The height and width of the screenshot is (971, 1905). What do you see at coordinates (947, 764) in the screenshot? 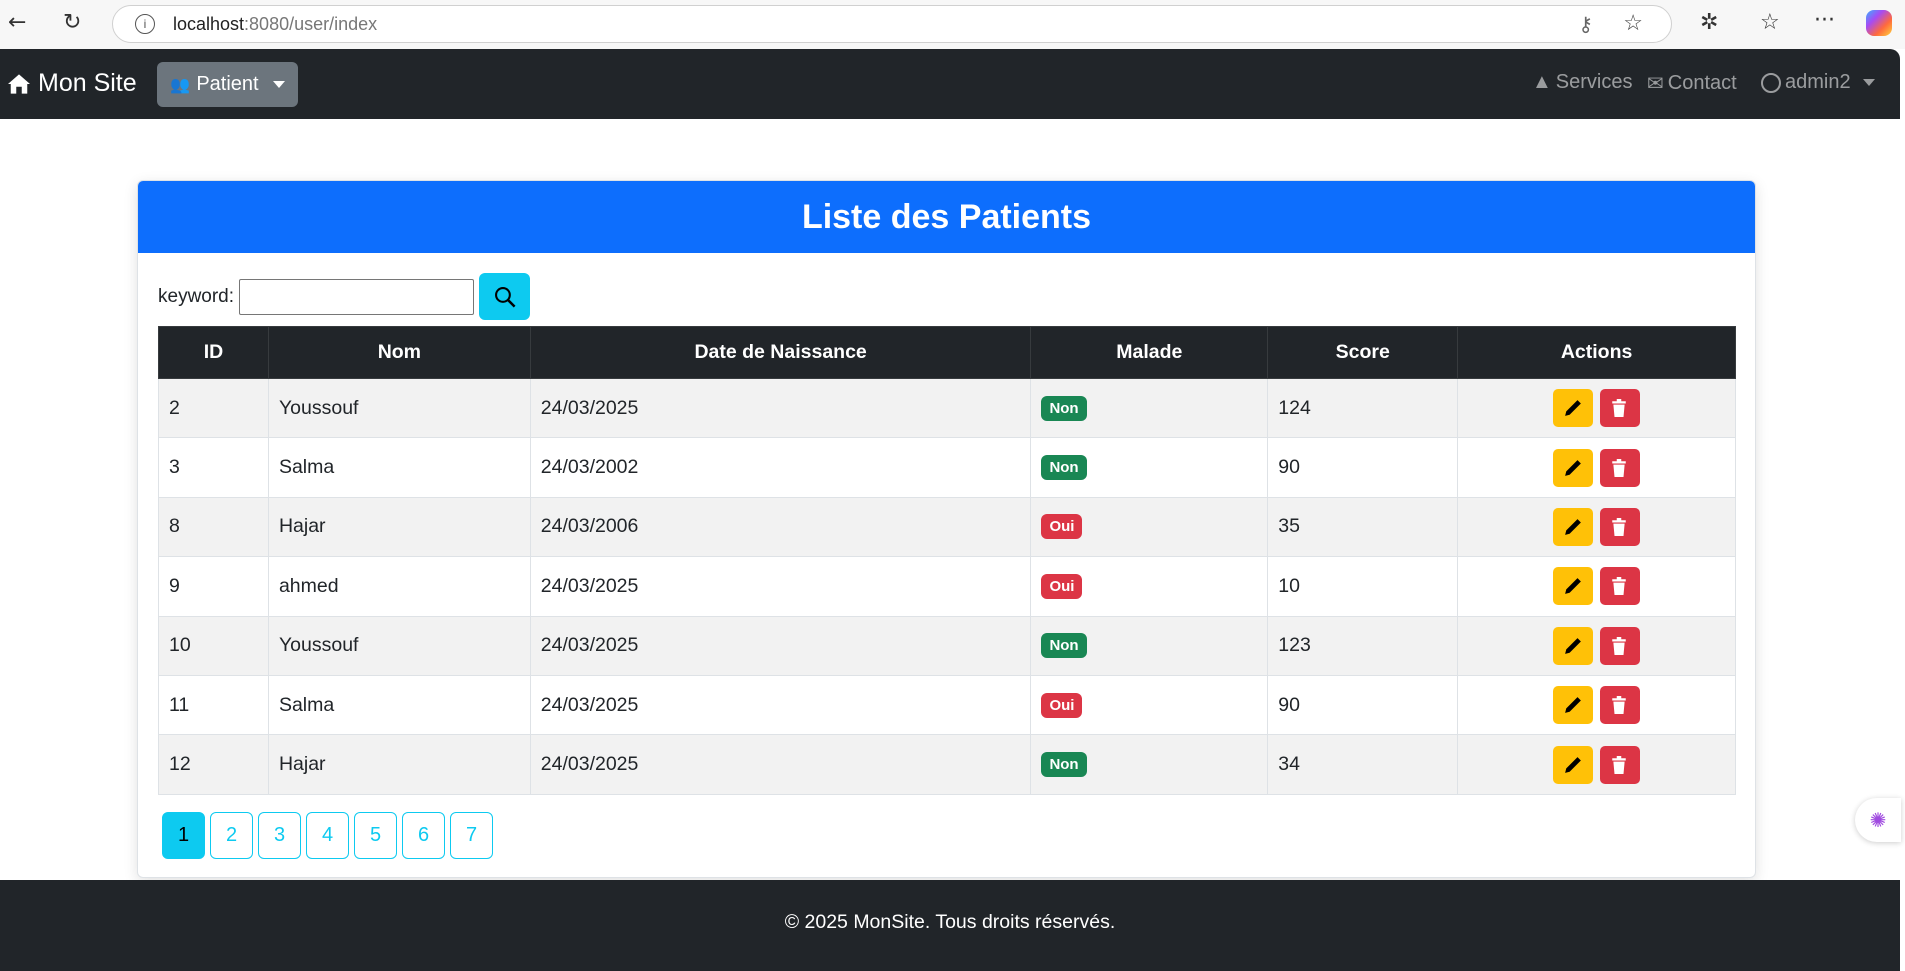
I see `table-row: 12 Hajar 24/03/2025 Non 34` at bounding box center [947, 764].